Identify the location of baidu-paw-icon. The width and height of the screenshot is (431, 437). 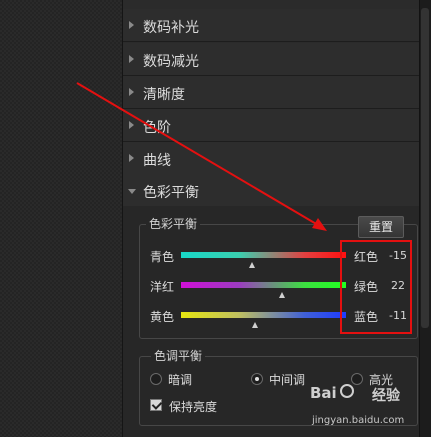
(347, 391).